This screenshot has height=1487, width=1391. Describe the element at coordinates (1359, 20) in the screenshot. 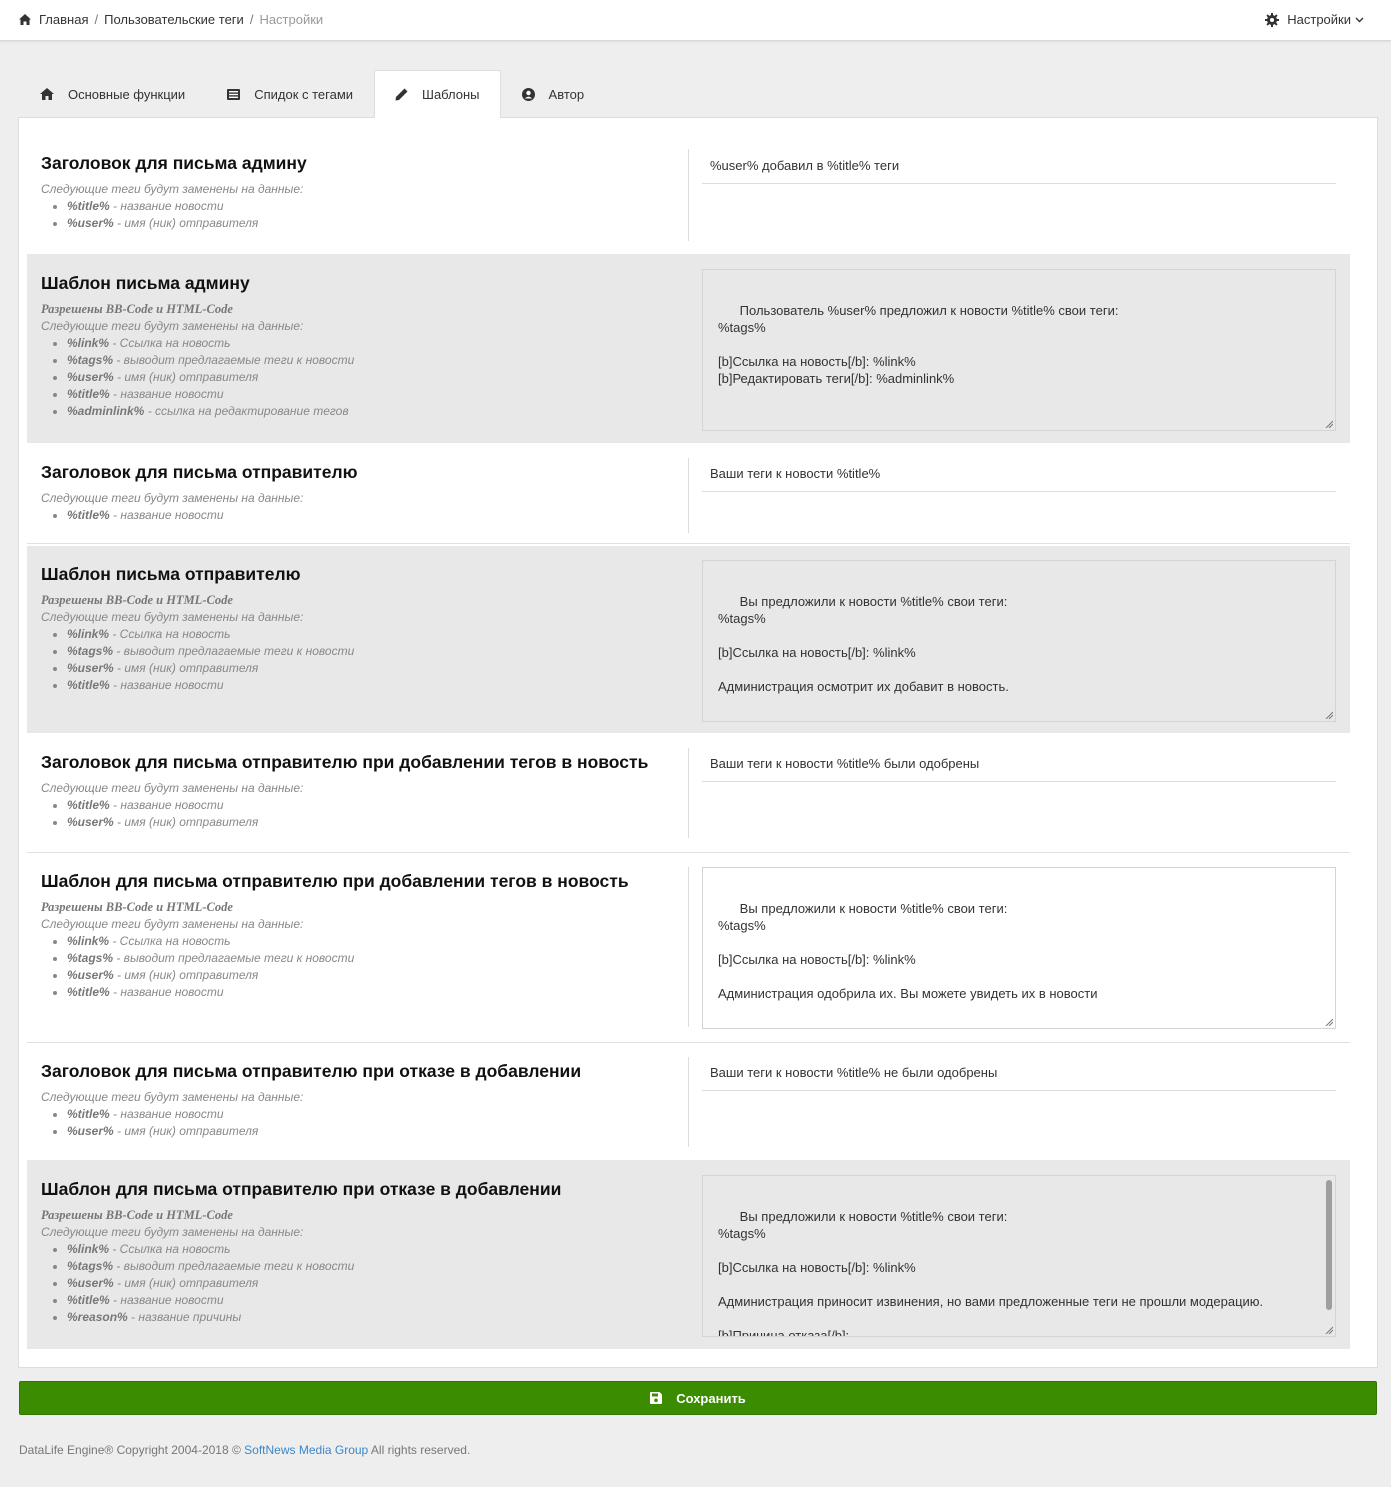

I see `chevron-down-icon` at that location.